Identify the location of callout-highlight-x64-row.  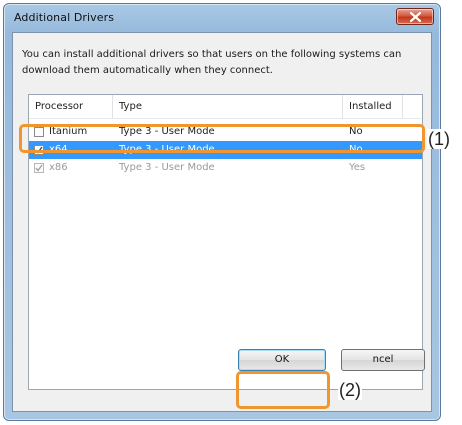
(222, 138).